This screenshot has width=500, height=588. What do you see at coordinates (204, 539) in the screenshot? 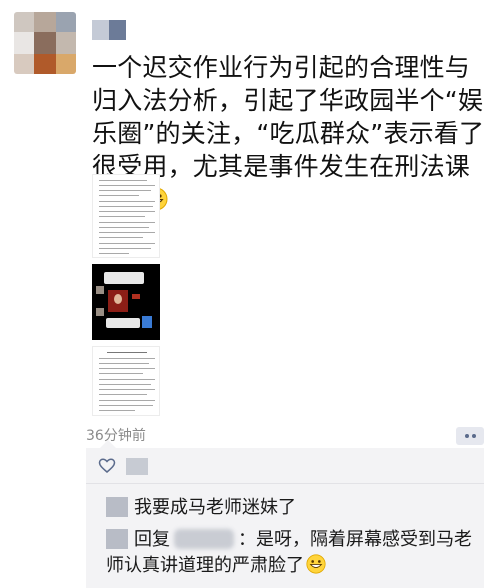
I see `reply-target-name` at bounding box center [204, 539].